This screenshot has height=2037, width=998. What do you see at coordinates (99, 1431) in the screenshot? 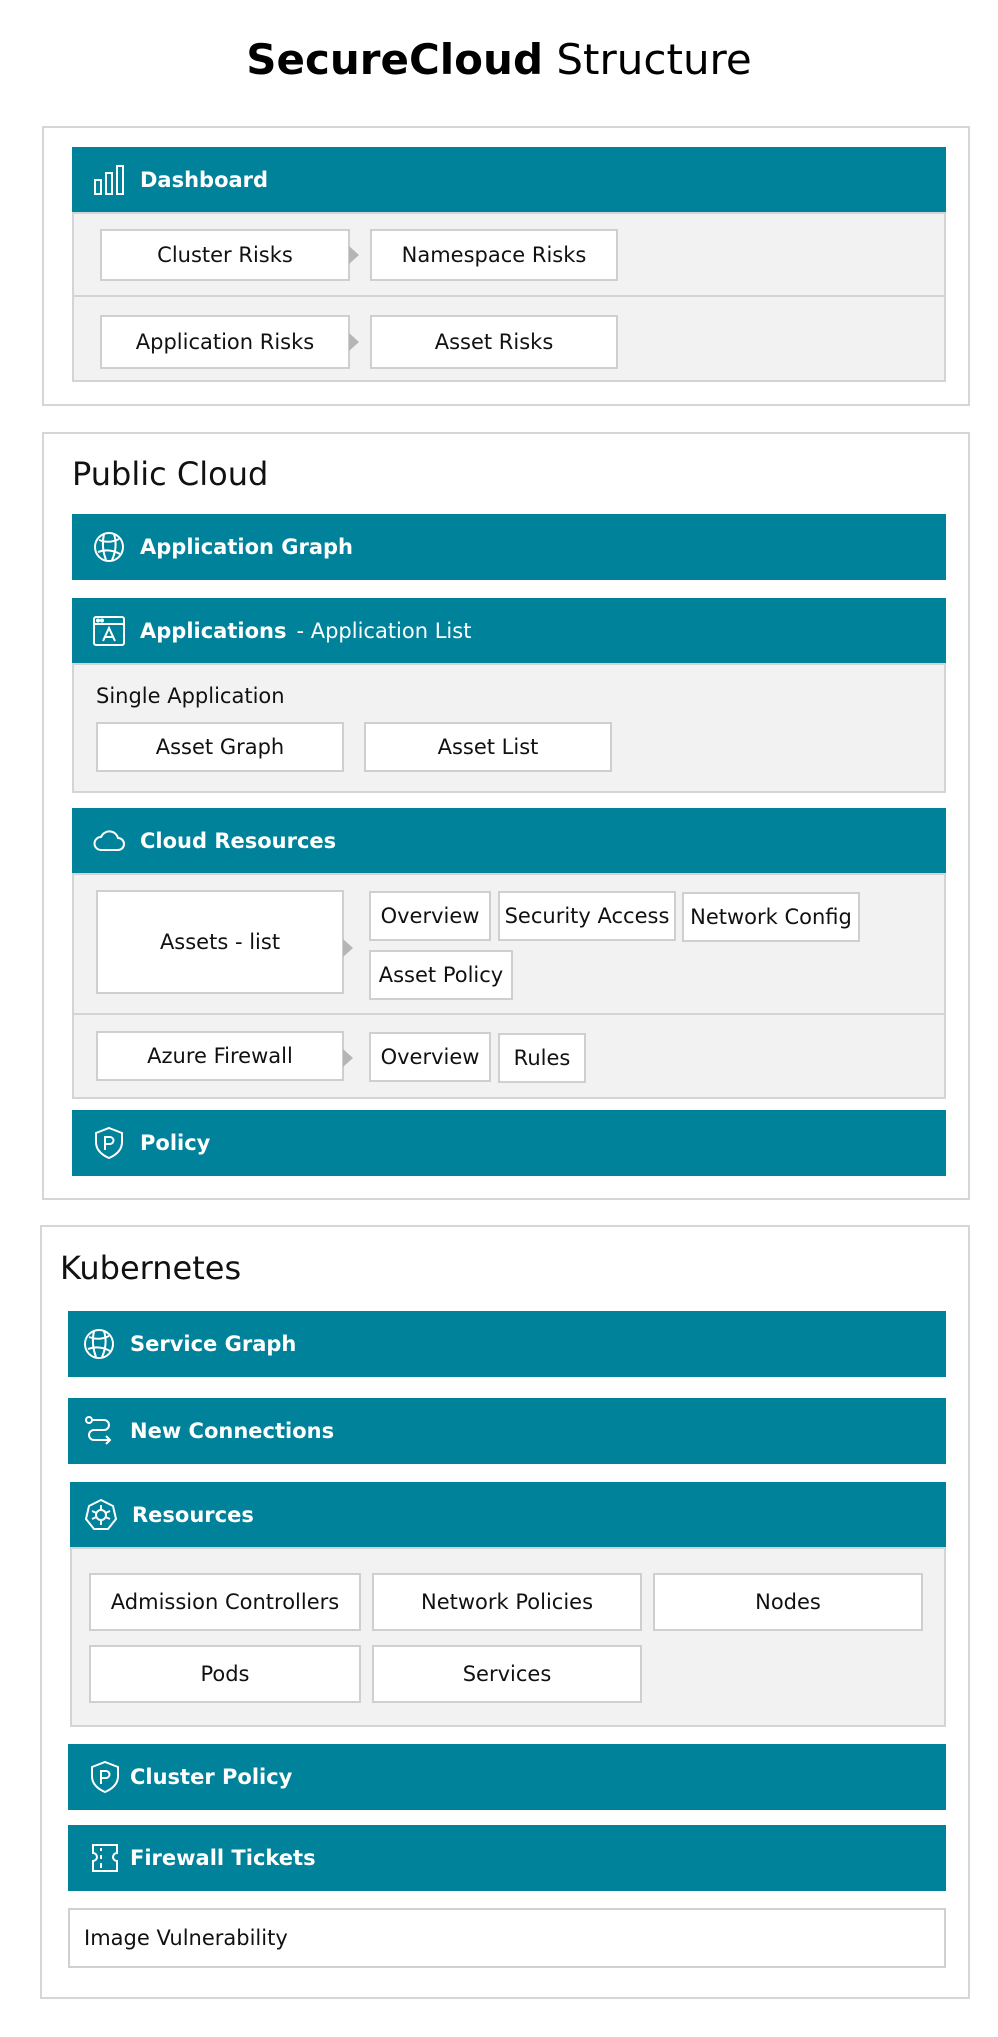
I see `connections-icon` at bounding box center [99, 1431].